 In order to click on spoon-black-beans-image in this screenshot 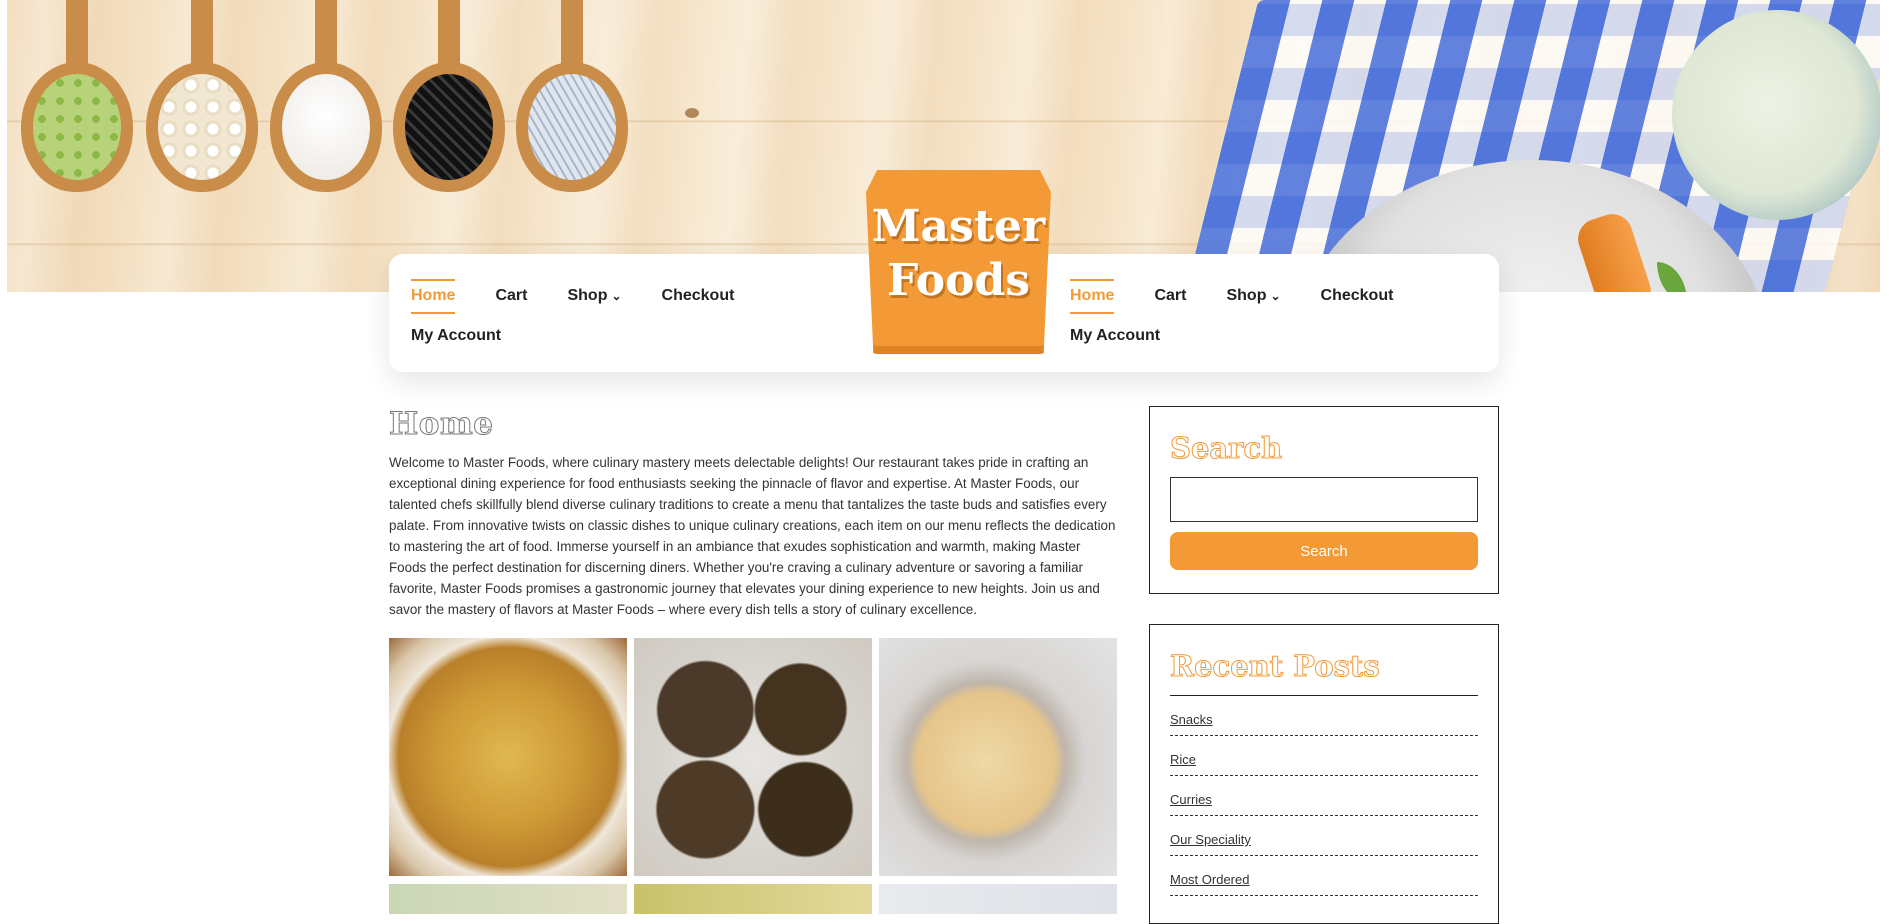, I will do `click(449, 97)`.